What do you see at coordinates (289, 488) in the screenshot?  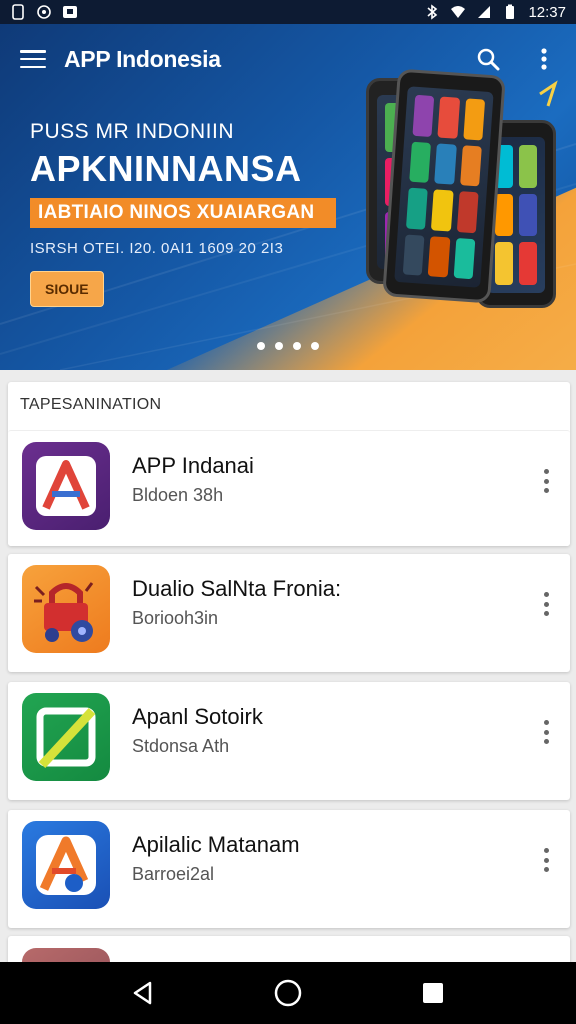 I see `list-item: APP Indanai Bldoen 38h` at bounding box center [289, 488].